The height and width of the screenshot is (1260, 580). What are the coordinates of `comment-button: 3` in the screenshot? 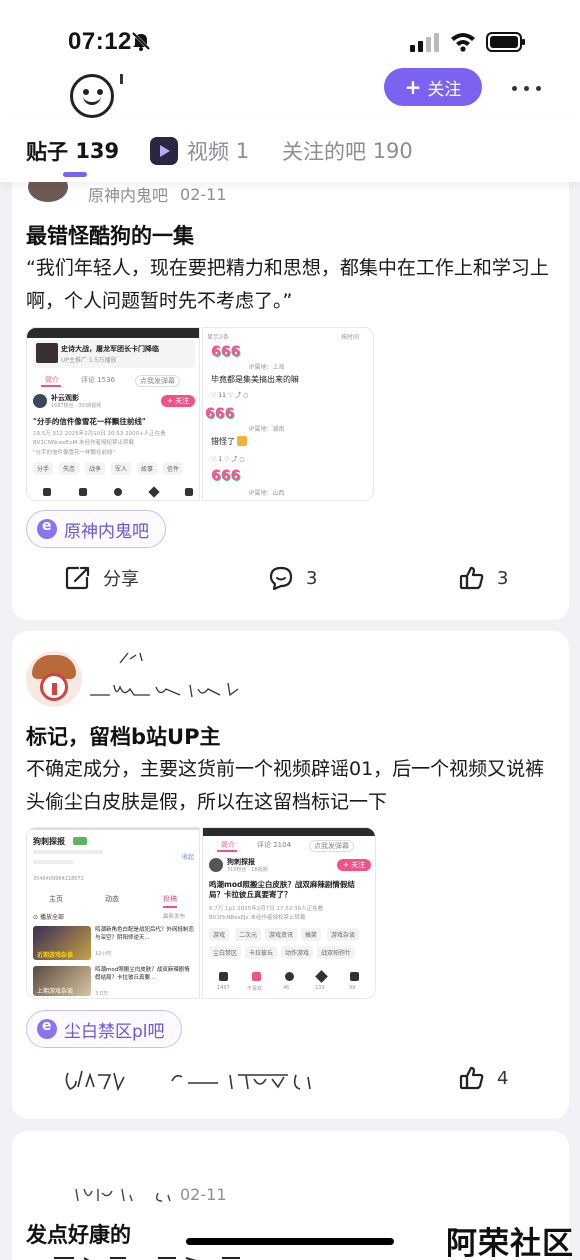 It's located at (292, 578).